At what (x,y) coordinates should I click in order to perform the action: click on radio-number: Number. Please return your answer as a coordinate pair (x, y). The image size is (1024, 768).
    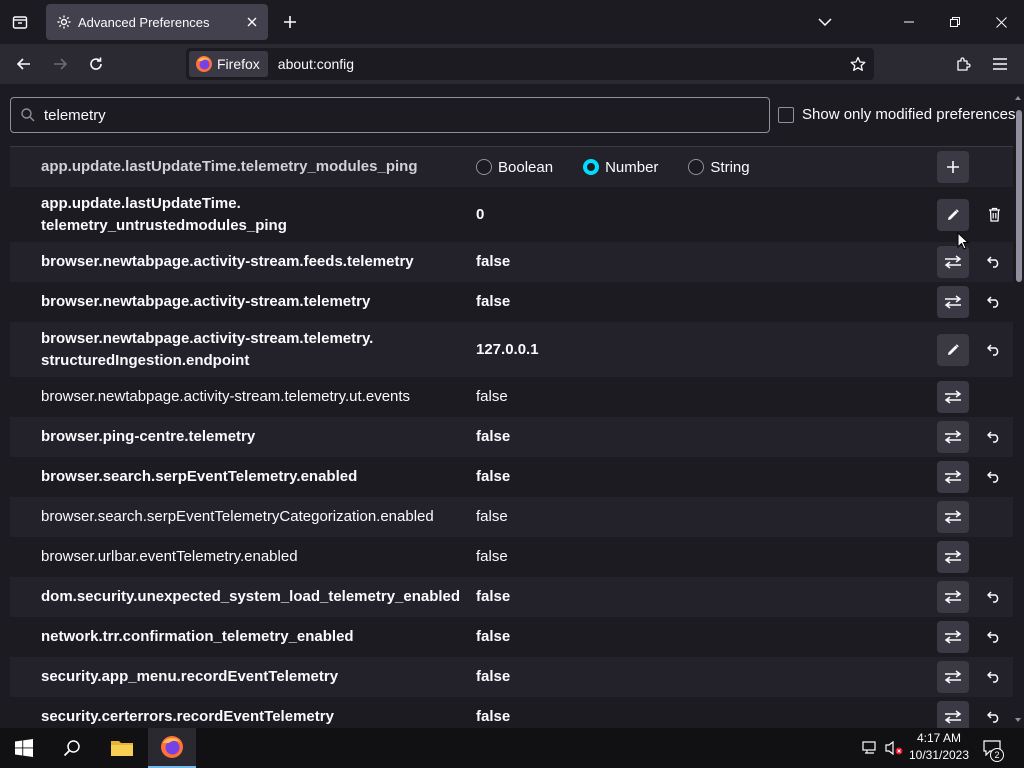
    Looking at the image, I should click on (620, 167).